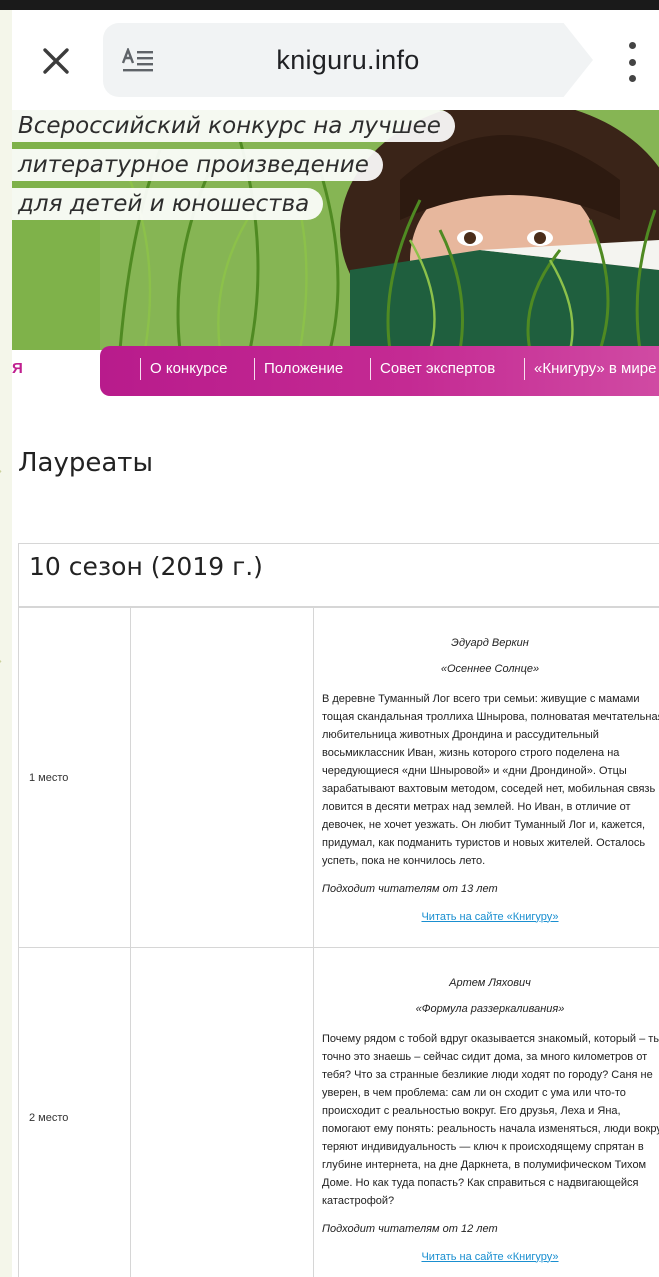 Image resolution: width=659 pixels, height=1277 pixels. I want to click on browser-toolbar: kniguru.info, so click(335, 60).